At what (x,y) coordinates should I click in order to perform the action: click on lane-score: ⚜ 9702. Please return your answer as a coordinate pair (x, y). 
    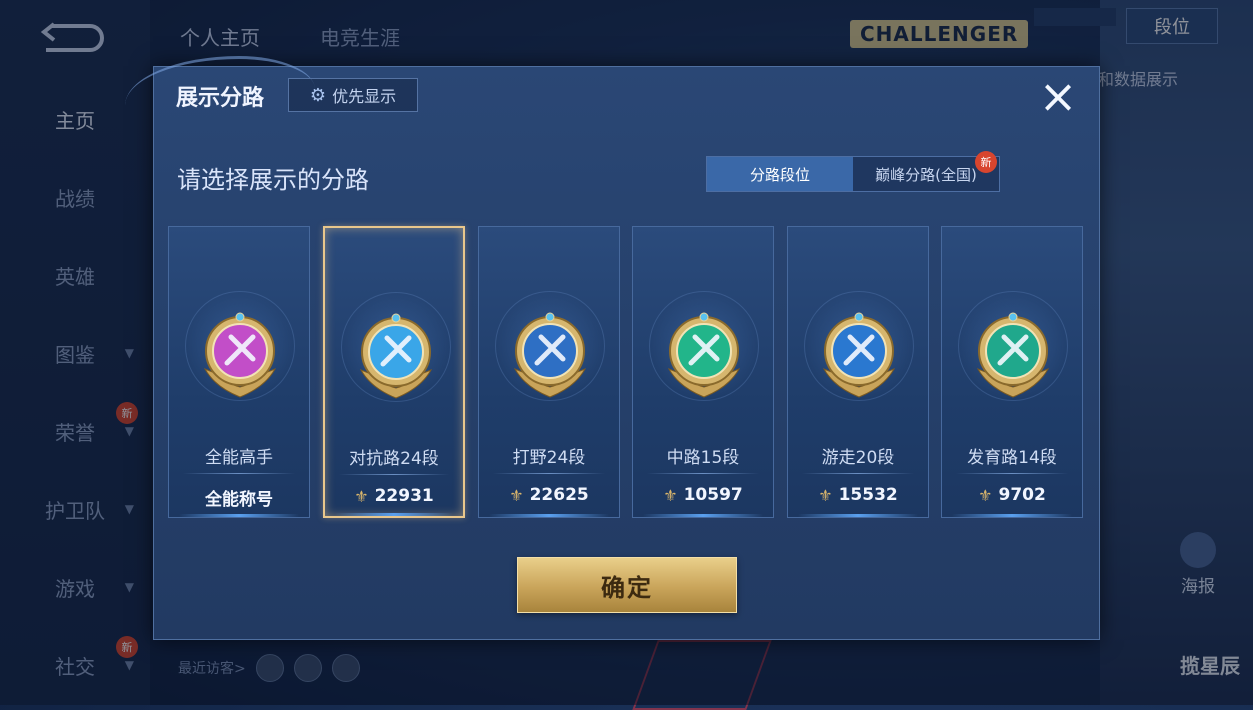
    Looking at the image, I should click on (1012, 495).